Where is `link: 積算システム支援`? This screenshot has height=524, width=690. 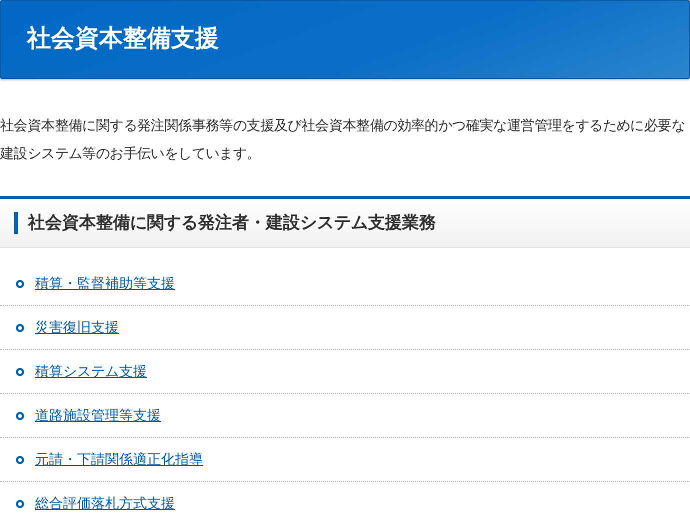
link: 積算システム支援 is located at coordinates (91, 371).